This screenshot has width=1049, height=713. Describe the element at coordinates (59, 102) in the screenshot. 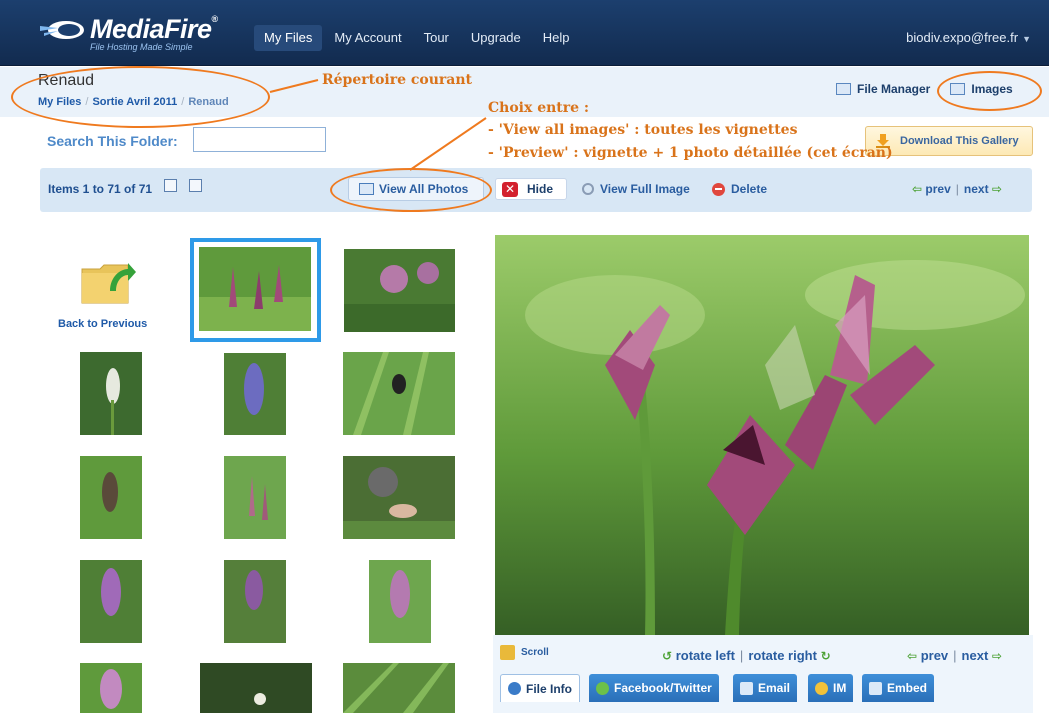

I see `breadcrumb-my-files: My Files` at that location.